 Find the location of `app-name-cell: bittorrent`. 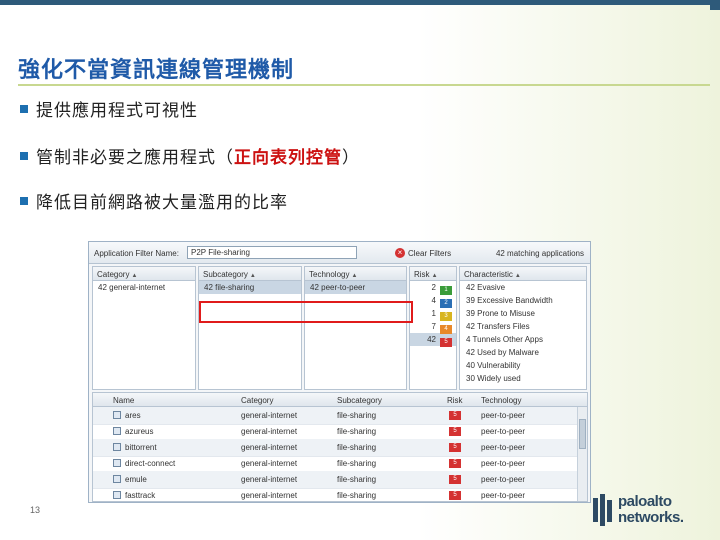

app-name-cell: bittorrent is located at coordinates (141, 447).